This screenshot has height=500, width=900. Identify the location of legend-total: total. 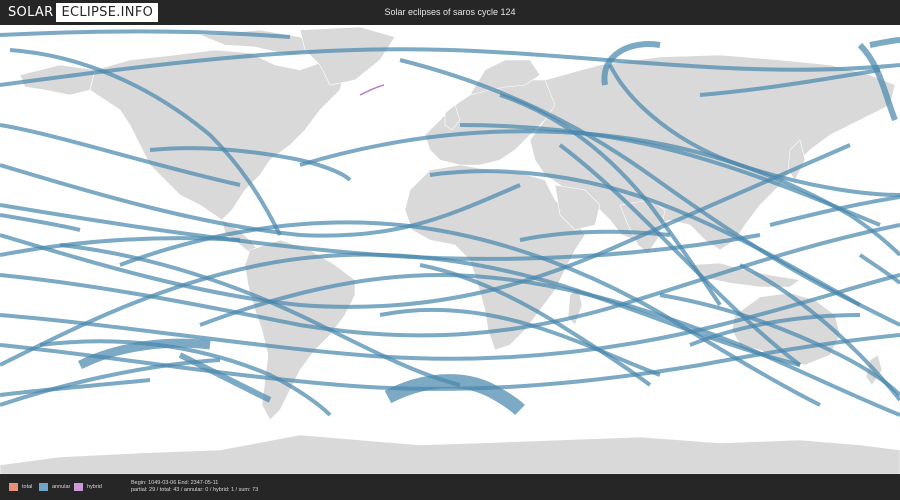
(20, 487).